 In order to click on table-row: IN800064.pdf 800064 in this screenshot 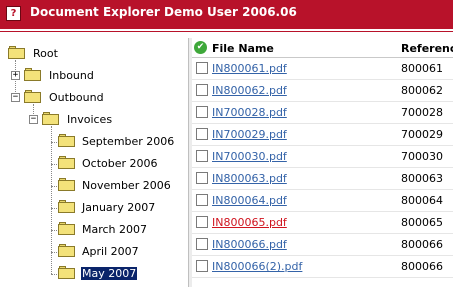, I will do `click(322, 201)`.